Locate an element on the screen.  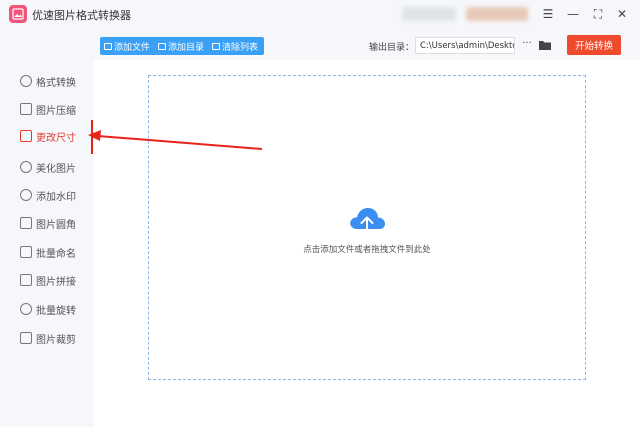
stitch-icon is located at coordinates (26, 280).